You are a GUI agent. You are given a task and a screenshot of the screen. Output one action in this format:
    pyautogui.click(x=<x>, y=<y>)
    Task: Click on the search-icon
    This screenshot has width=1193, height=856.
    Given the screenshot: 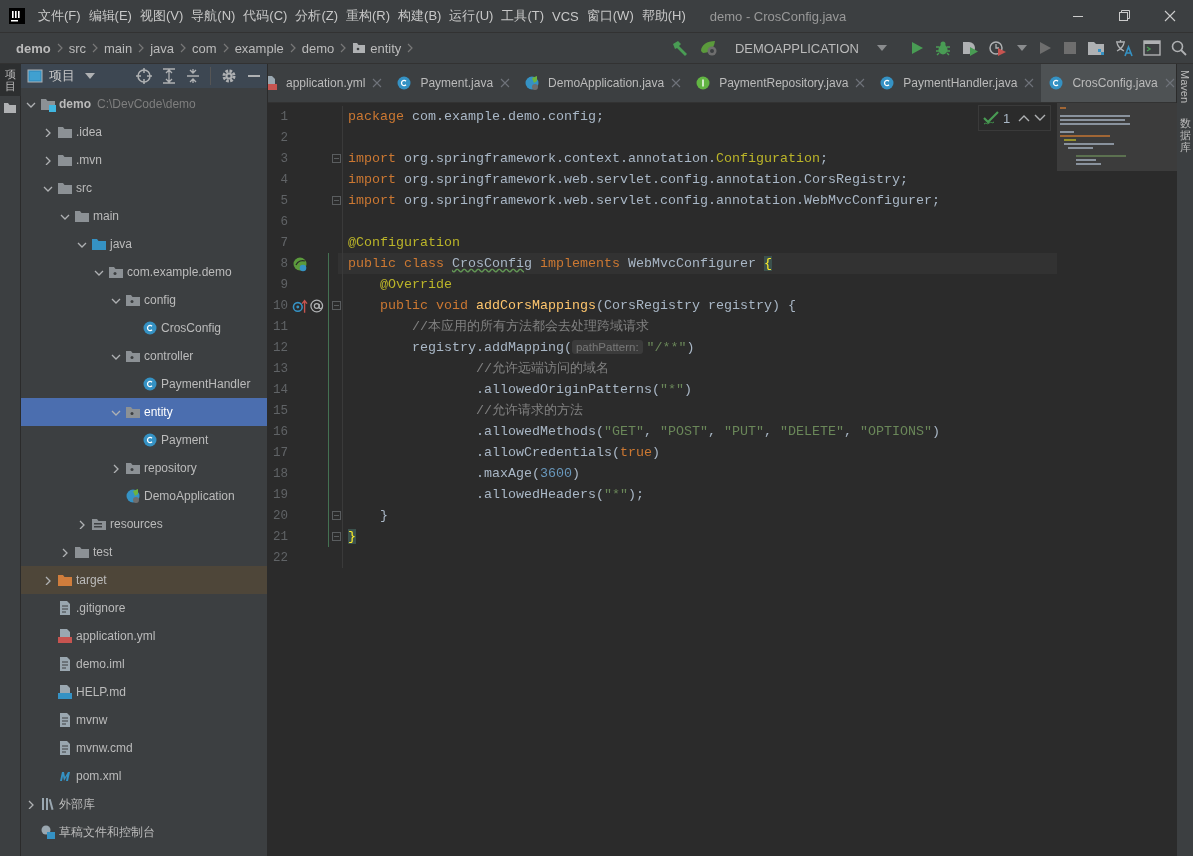 What is the action you would take?
    pyautogui.click(x=1179, y=48)
    